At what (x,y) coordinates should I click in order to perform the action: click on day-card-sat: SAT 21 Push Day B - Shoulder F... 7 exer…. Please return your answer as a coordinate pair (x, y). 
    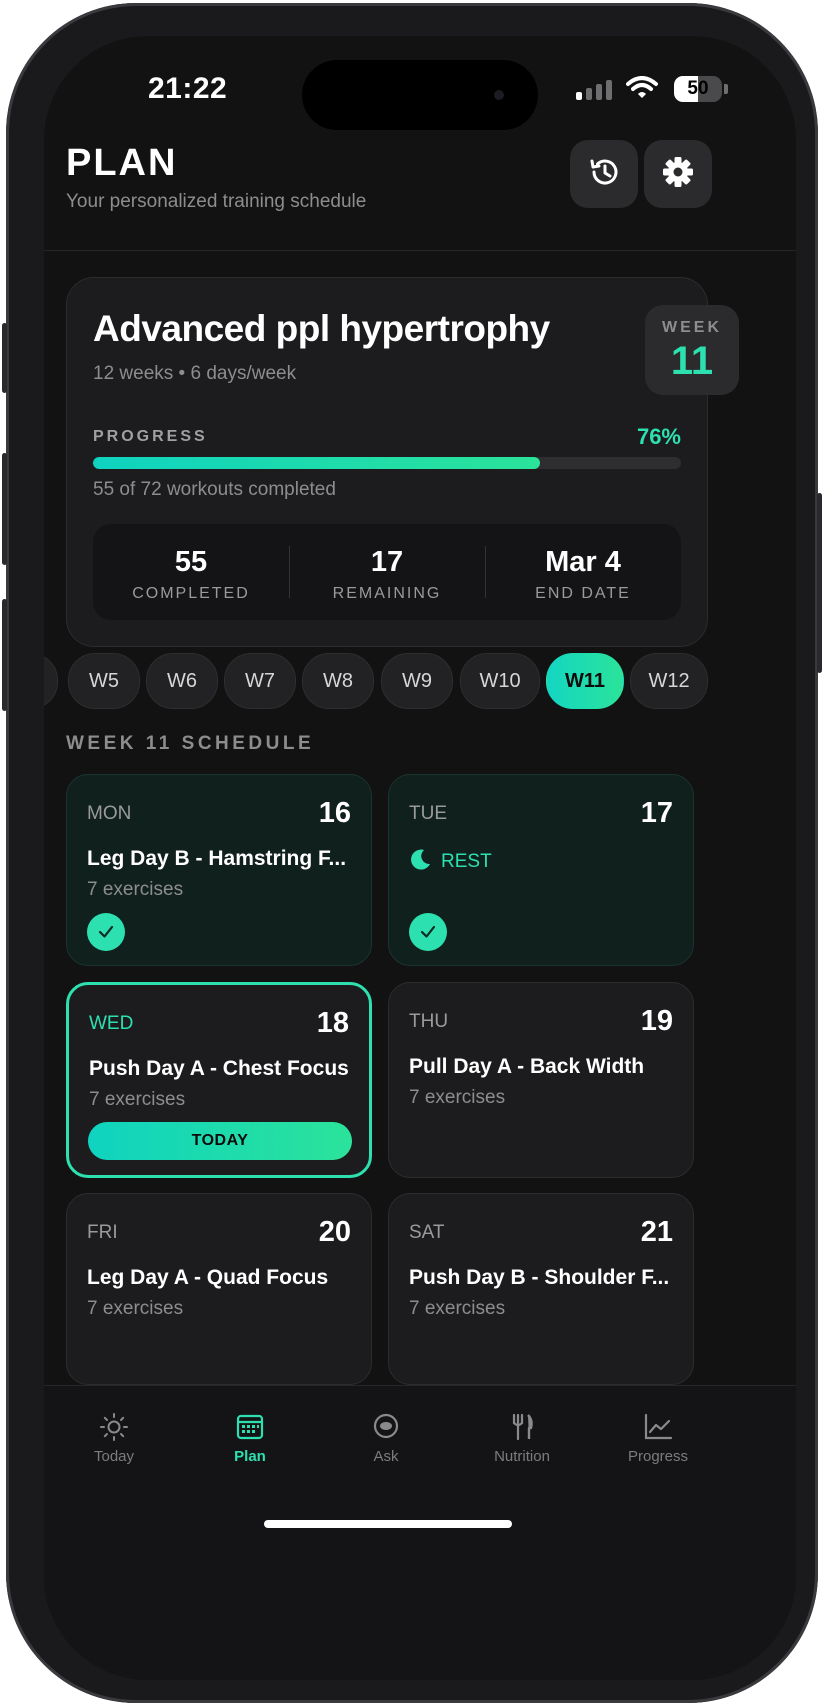
    Looking at the image, I should click on (541, 1289).